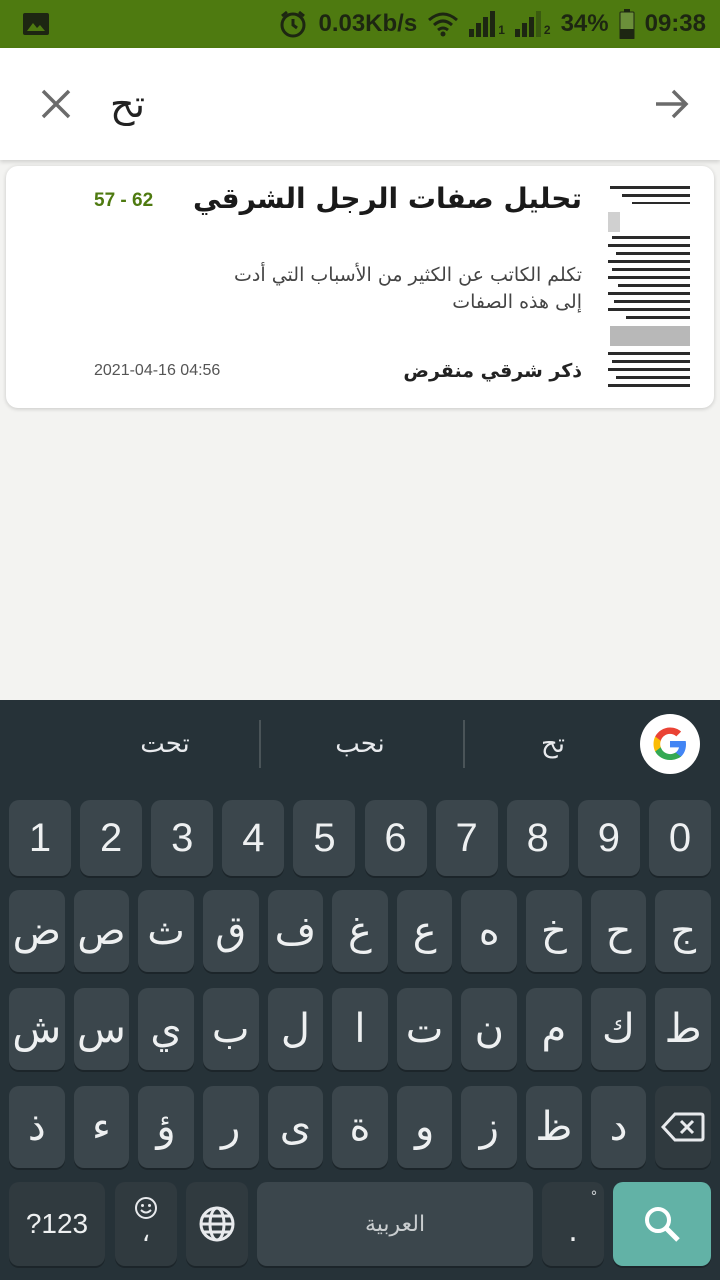 The width and height of the screenshot is (720, 1280). Describe the element at coordinates (101, 1029) in the screenshot. I see `letter-key: س` at that location.